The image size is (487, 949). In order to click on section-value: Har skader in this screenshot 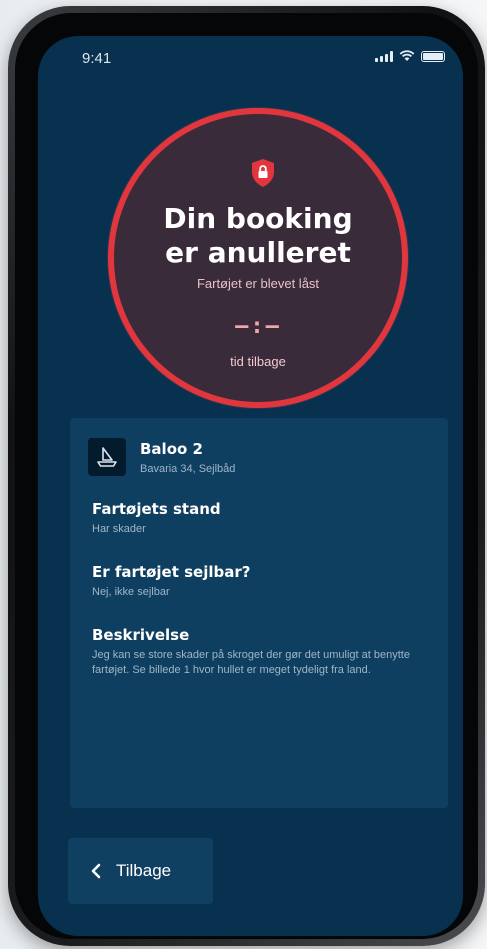, I will do `click(119, 529)`.